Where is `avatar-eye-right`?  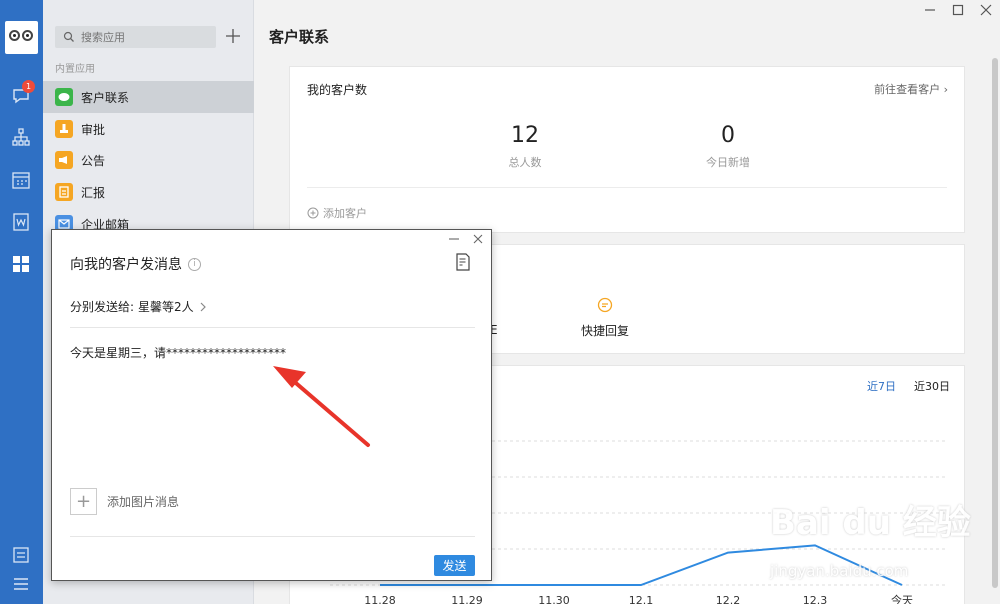 avatar-eye-right is located at coordinates (27, 35).